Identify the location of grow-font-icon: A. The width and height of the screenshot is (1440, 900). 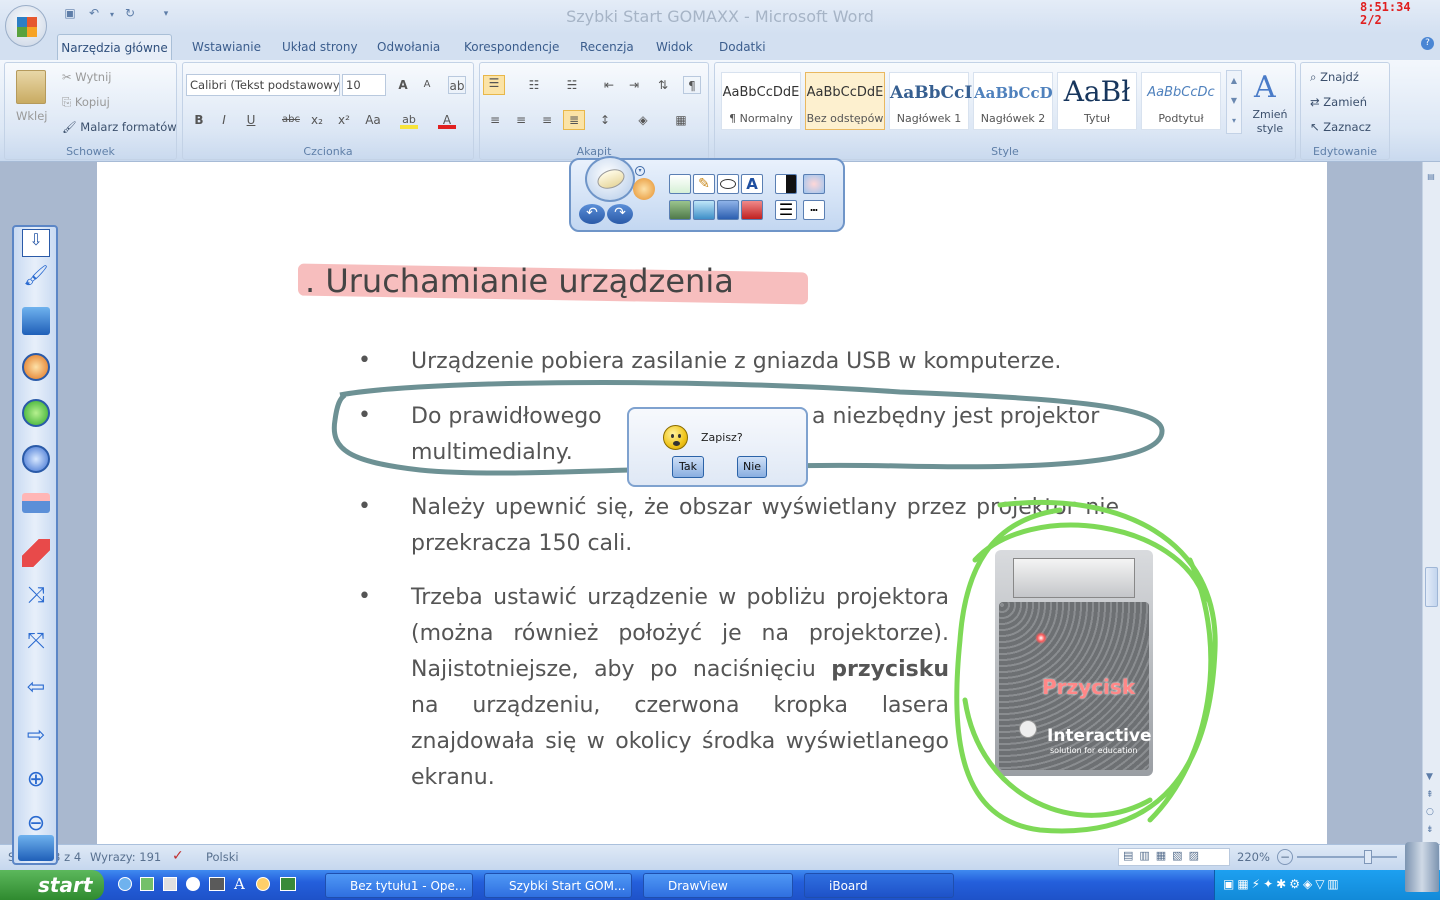
(403, 85).